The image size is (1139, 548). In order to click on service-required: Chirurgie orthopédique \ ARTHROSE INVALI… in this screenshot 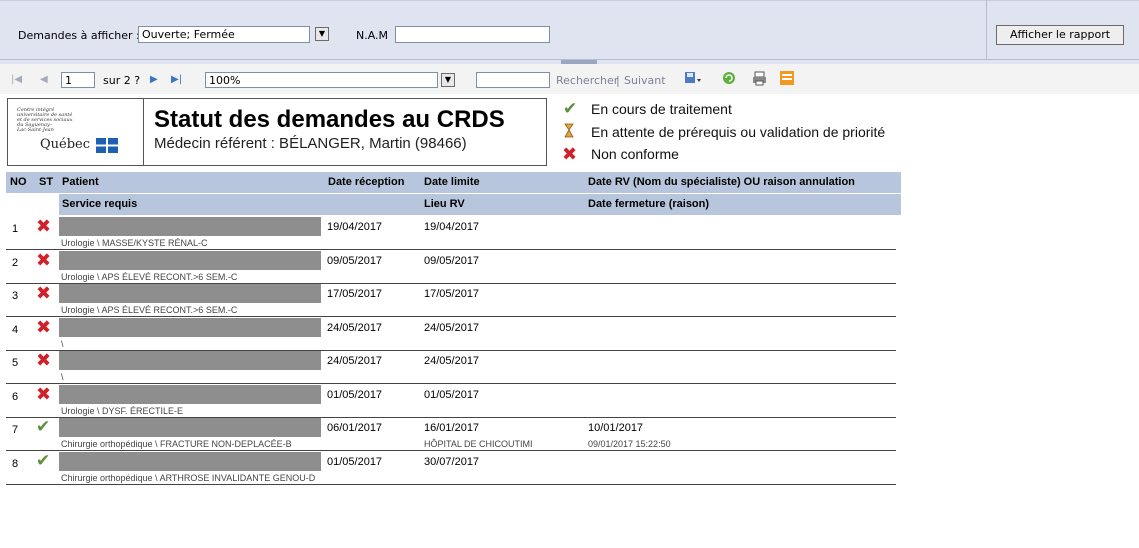, I will do `click(188, 478)`.